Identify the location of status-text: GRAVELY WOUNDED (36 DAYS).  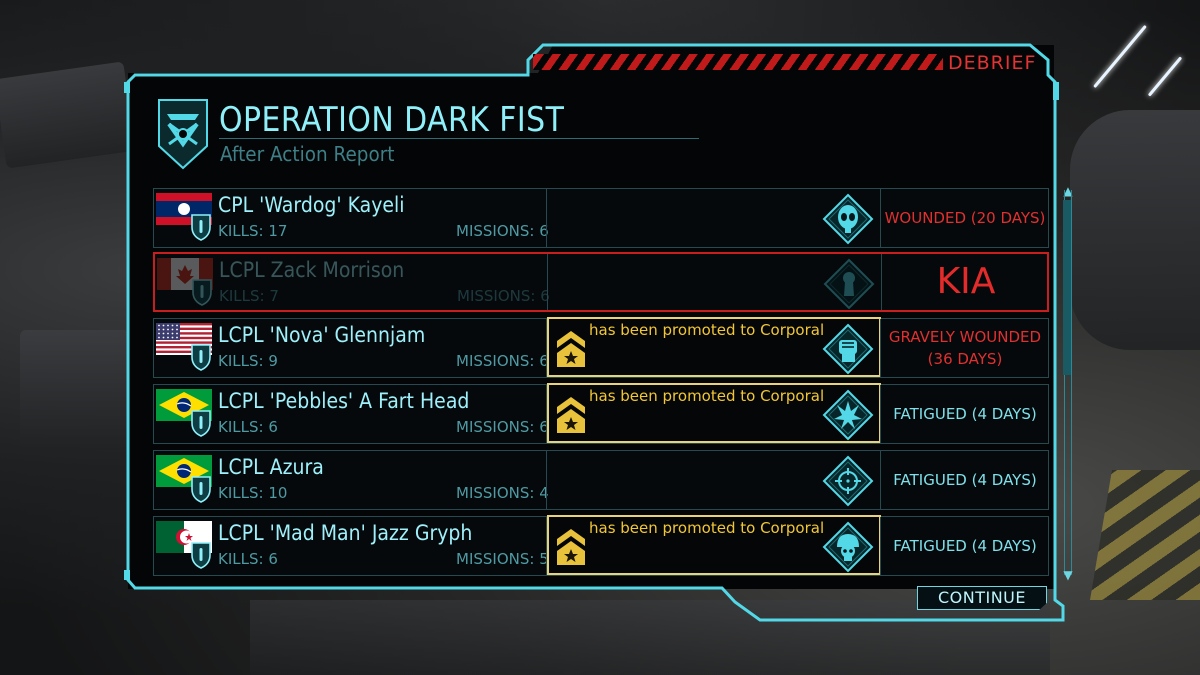
(965, 348).